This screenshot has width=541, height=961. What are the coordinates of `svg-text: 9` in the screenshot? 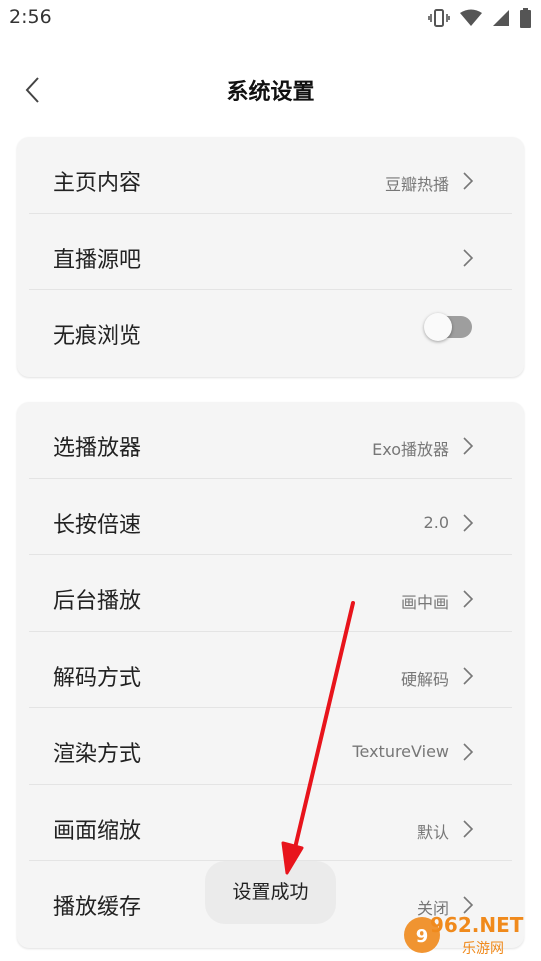 It's located at (422, 936).